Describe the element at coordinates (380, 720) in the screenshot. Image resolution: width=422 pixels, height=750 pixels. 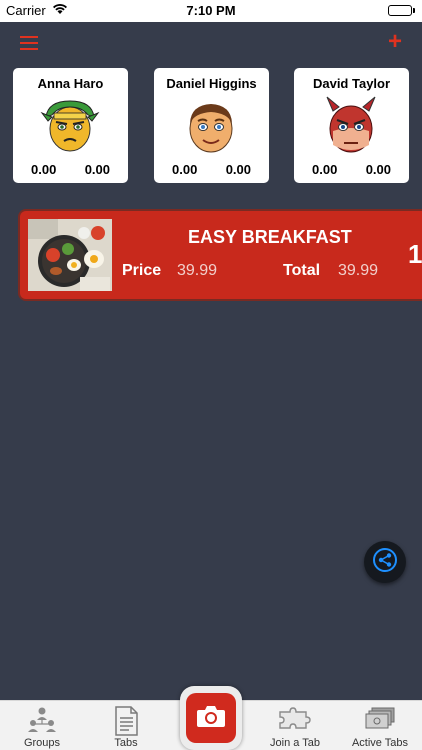
I see `stack-icon` at that location.